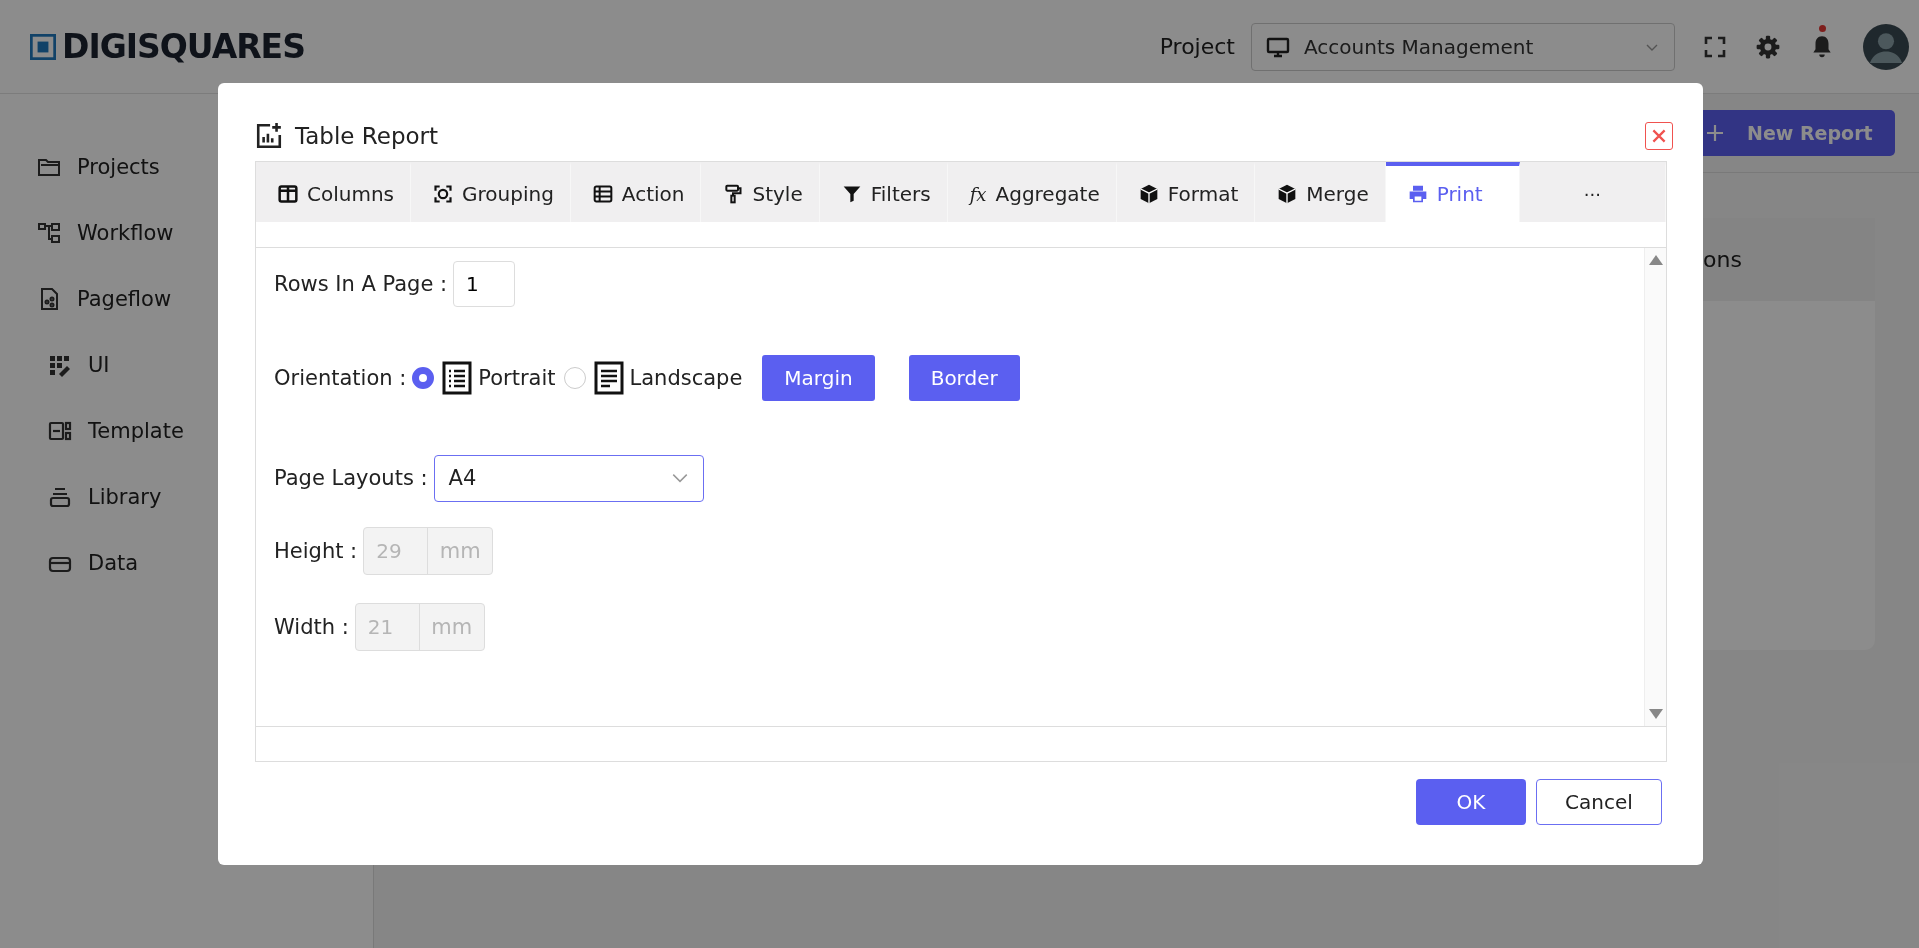 This screenshot has height=948, width=1919. Describe the element at coordinates (1320, 192) in the screenshot. I see `tab: Merge` at that location.